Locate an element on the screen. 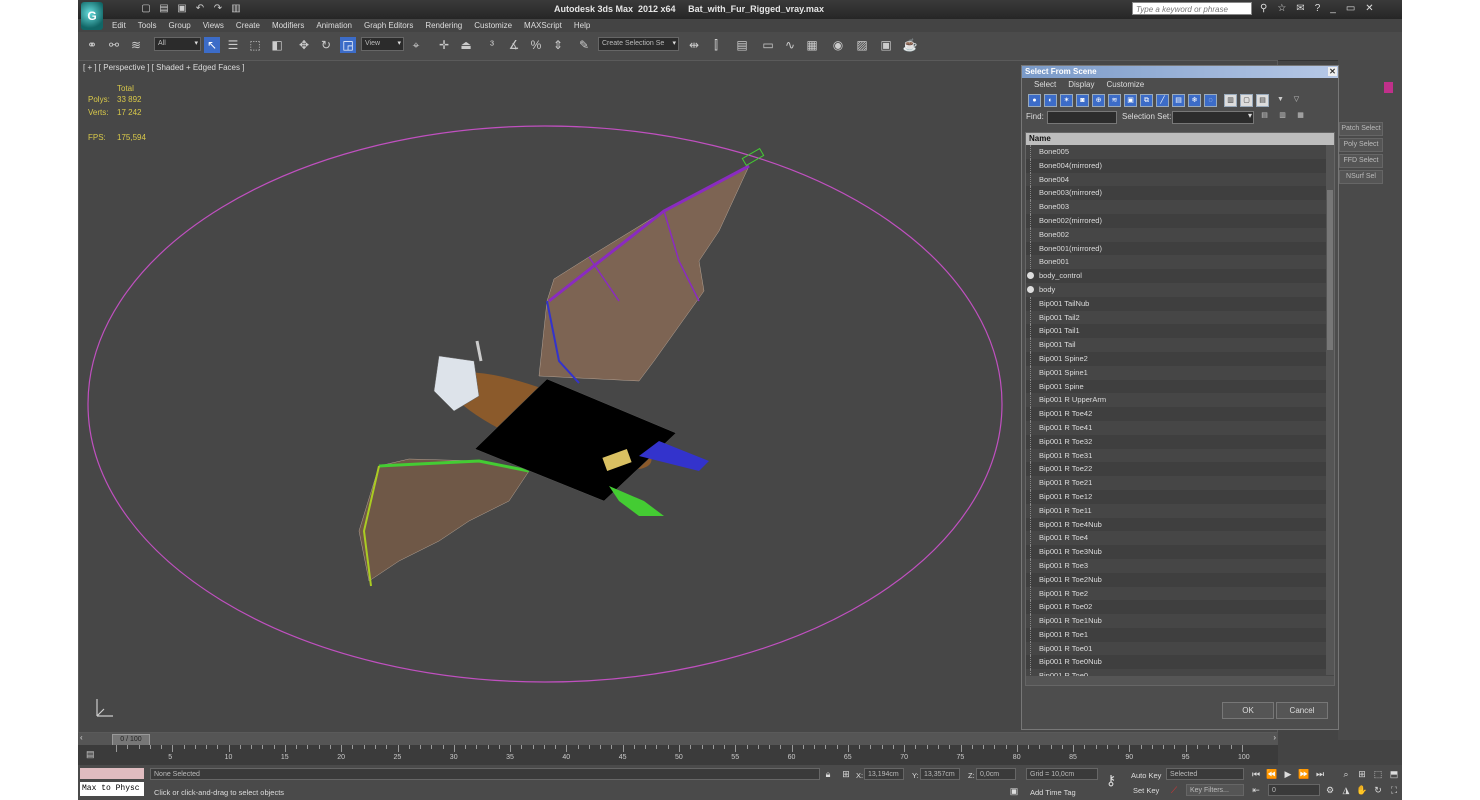 The height and width of the screenshot is (800, 1480). list-item: Bip001 R Toe4Nub is located at coordinates (1180, 524).